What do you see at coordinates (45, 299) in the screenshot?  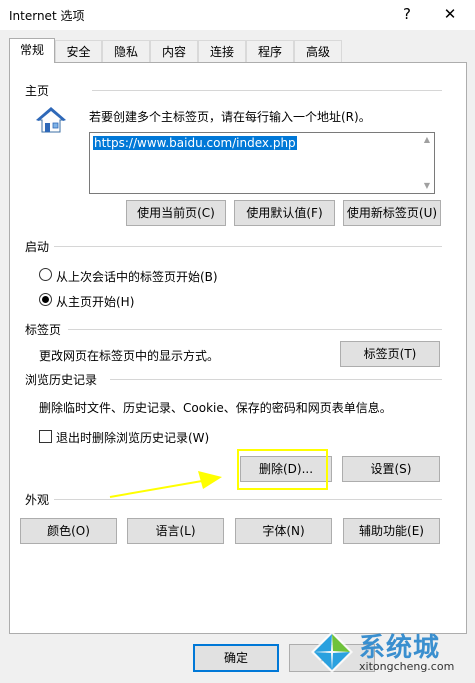 I see `startup-home-radio` at bounding box center [45, 299].